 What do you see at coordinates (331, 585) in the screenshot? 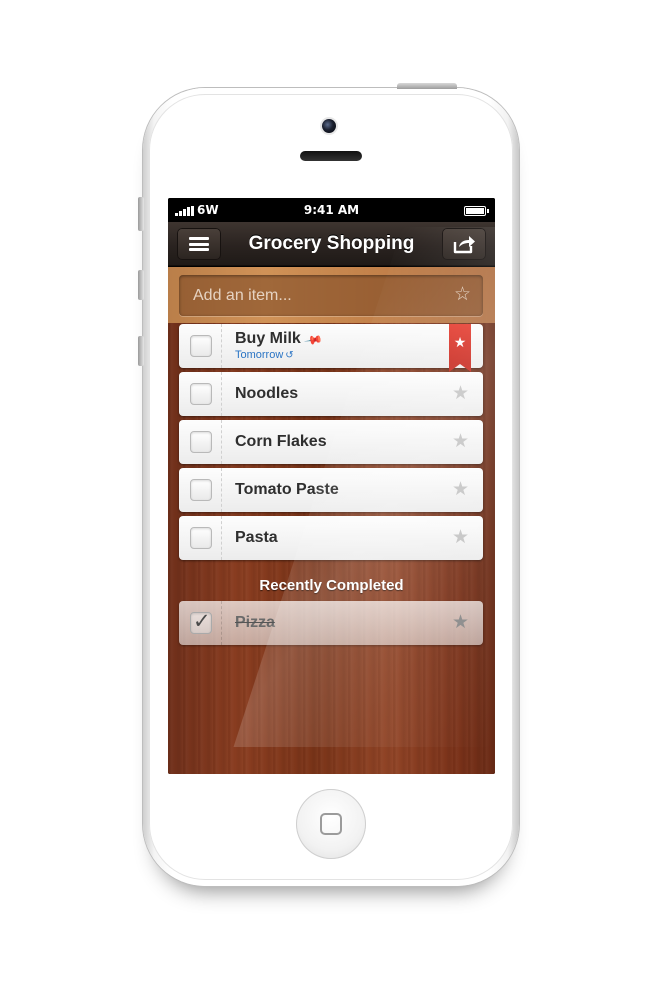
I see `completed-section-heading: Recently Completed` at bounding box center [331, 585].